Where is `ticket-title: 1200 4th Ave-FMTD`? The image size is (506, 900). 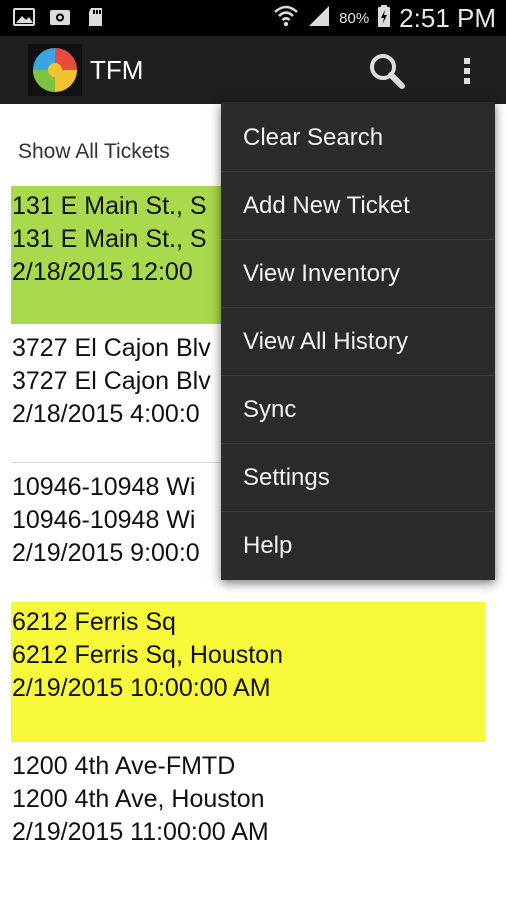
ticket-title: 1200 4th Ave-FMTD is located at coordinates (124, 766).